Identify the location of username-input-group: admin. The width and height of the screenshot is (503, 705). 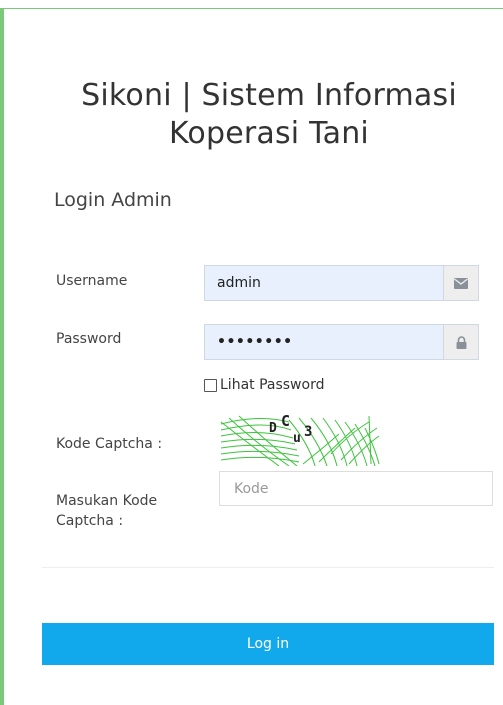
(341, 283).